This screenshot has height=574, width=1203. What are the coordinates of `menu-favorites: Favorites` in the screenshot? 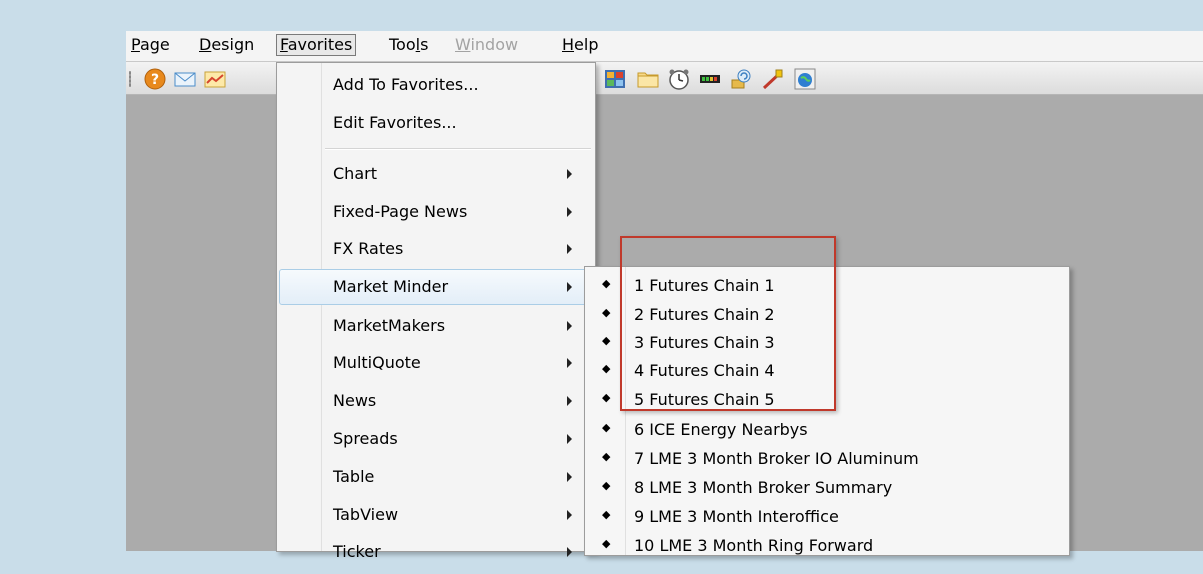 It's located at (316, 45).